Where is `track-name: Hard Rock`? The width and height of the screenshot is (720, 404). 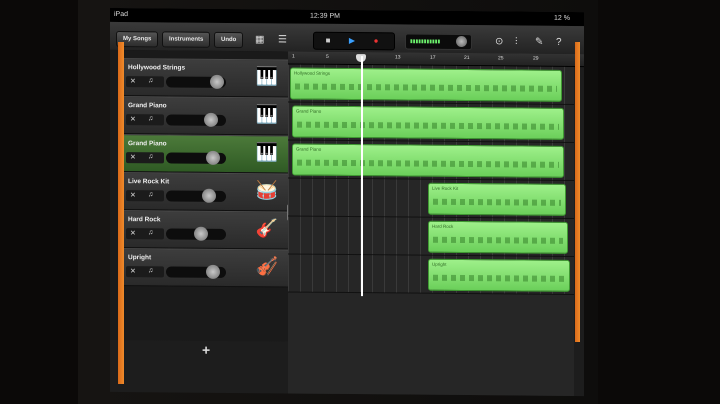
track-name: Hard Rock is located at coordinates (144, 220).